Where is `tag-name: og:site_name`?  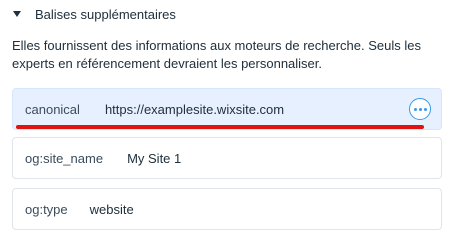
tag-name: og:site_name is located at coordinates (64, 158).